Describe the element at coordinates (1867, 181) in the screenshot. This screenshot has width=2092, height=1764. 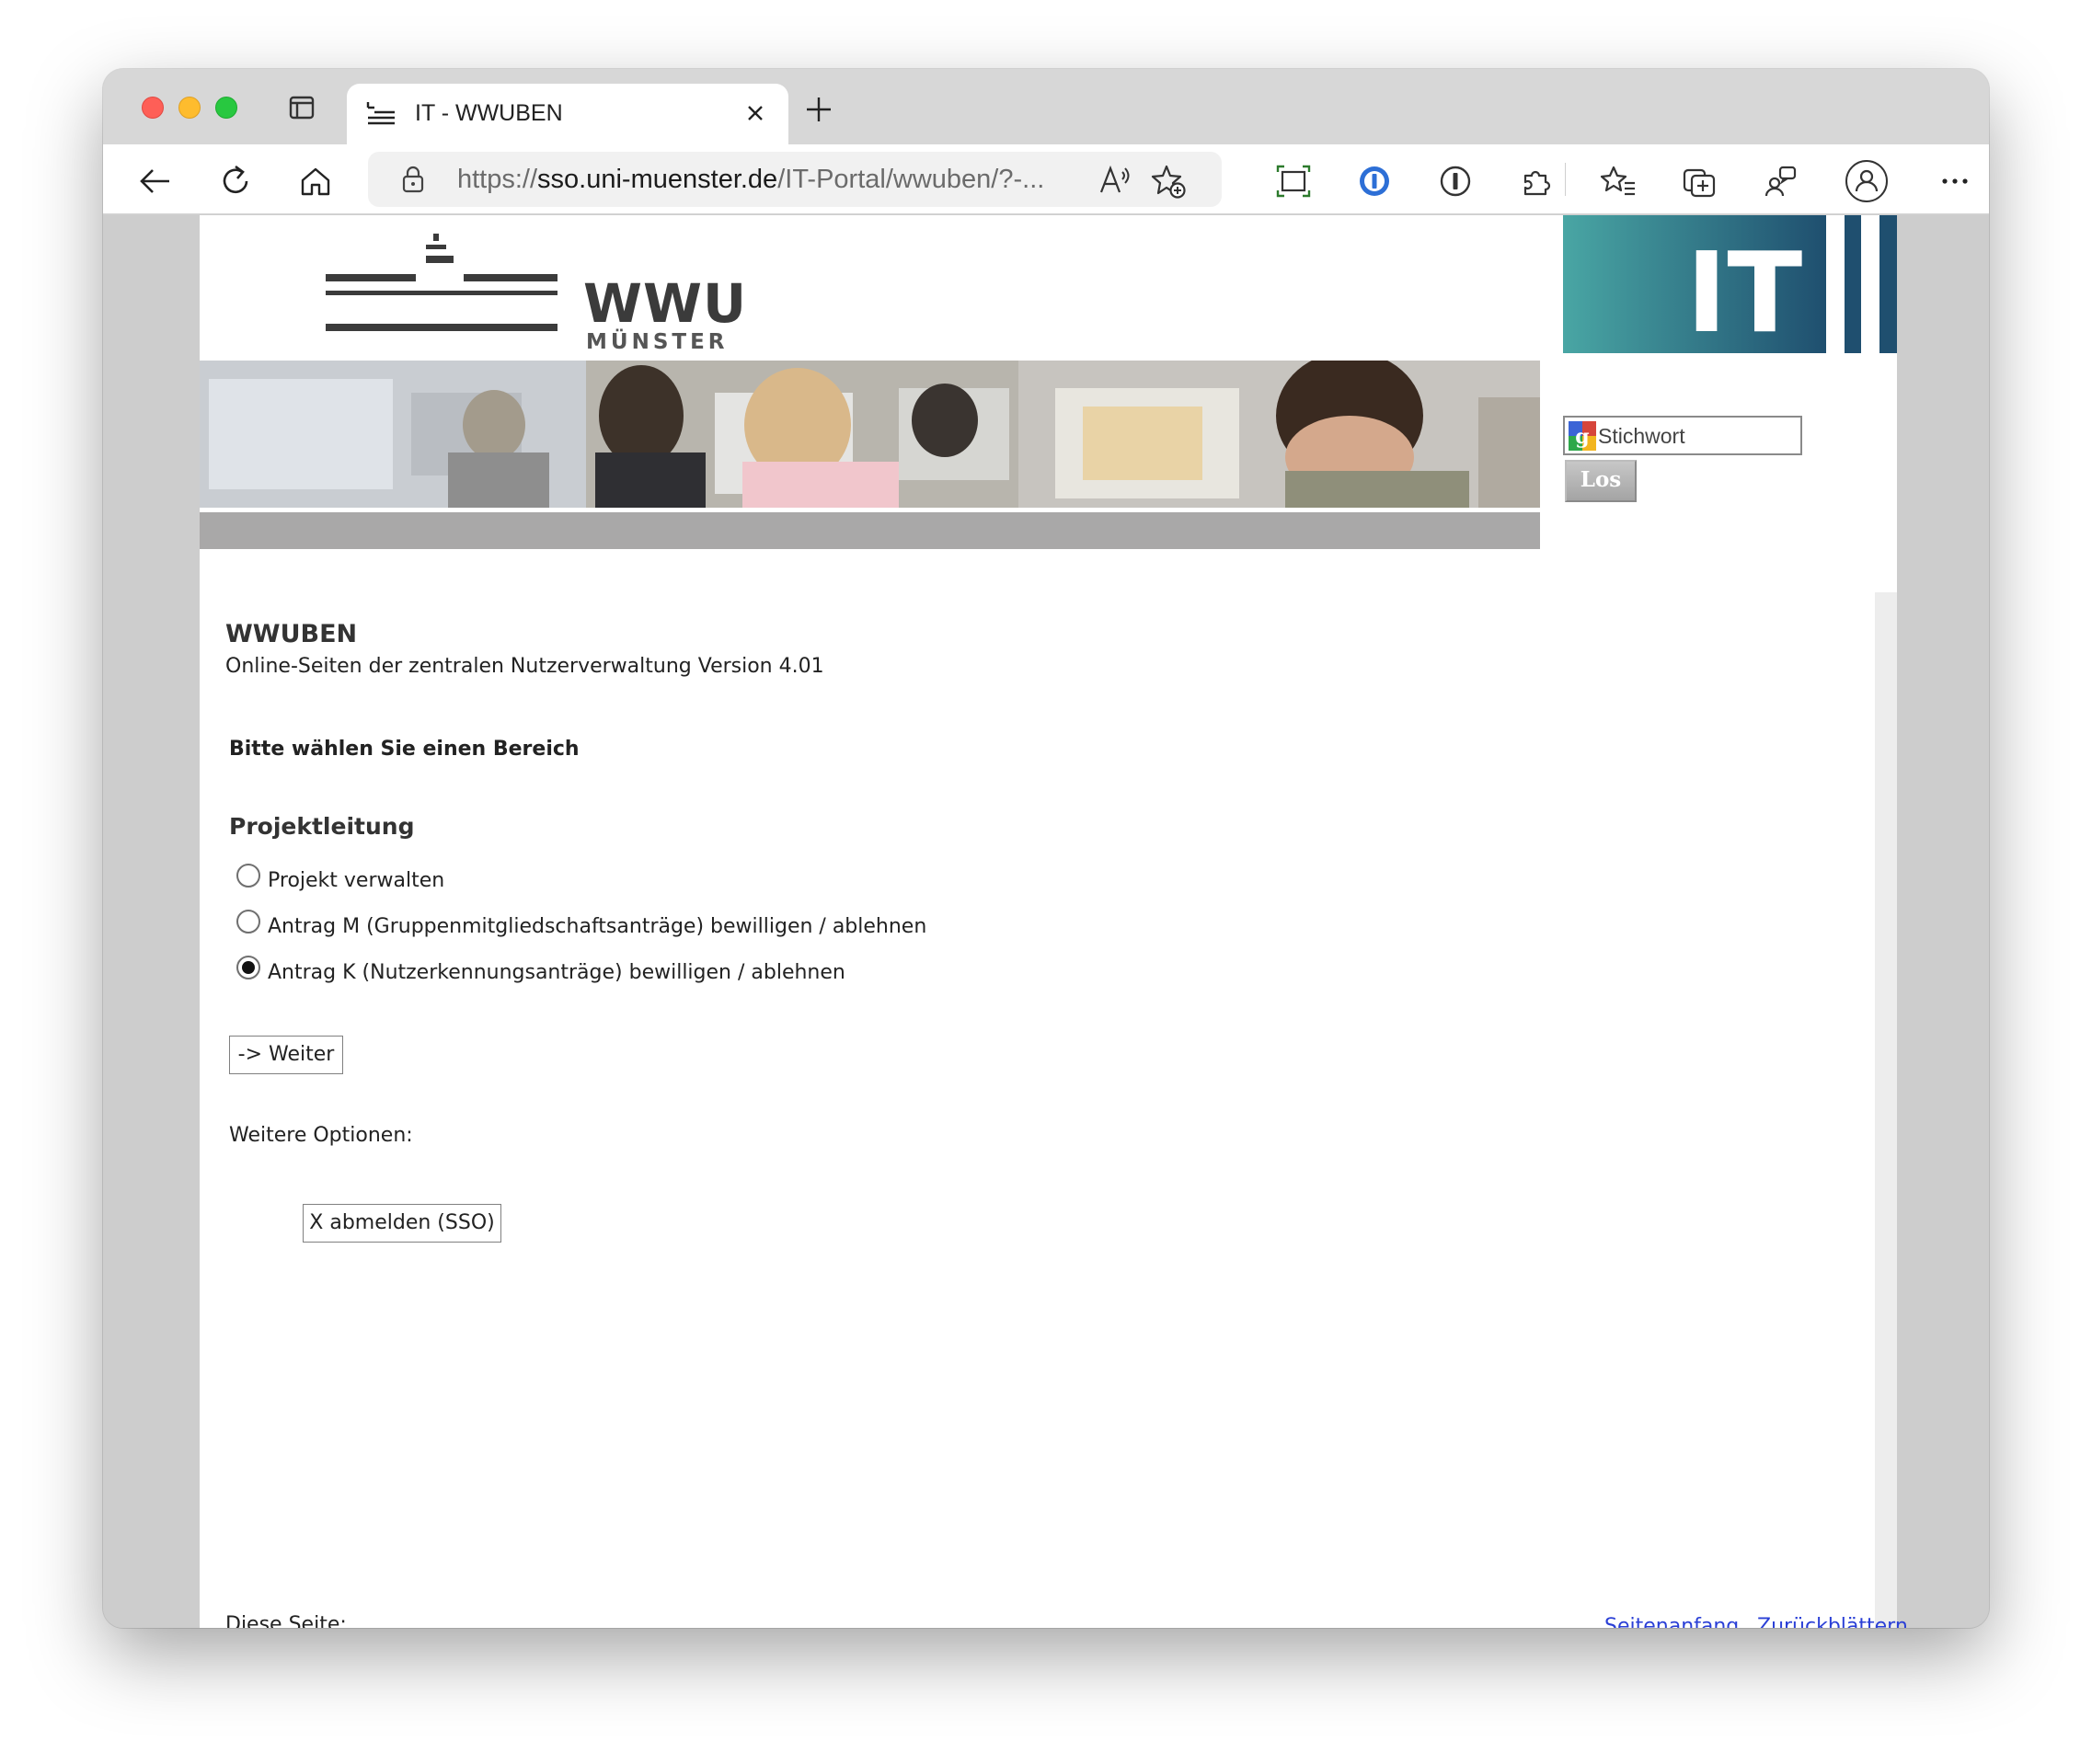
I see `profile-icon` at that location.